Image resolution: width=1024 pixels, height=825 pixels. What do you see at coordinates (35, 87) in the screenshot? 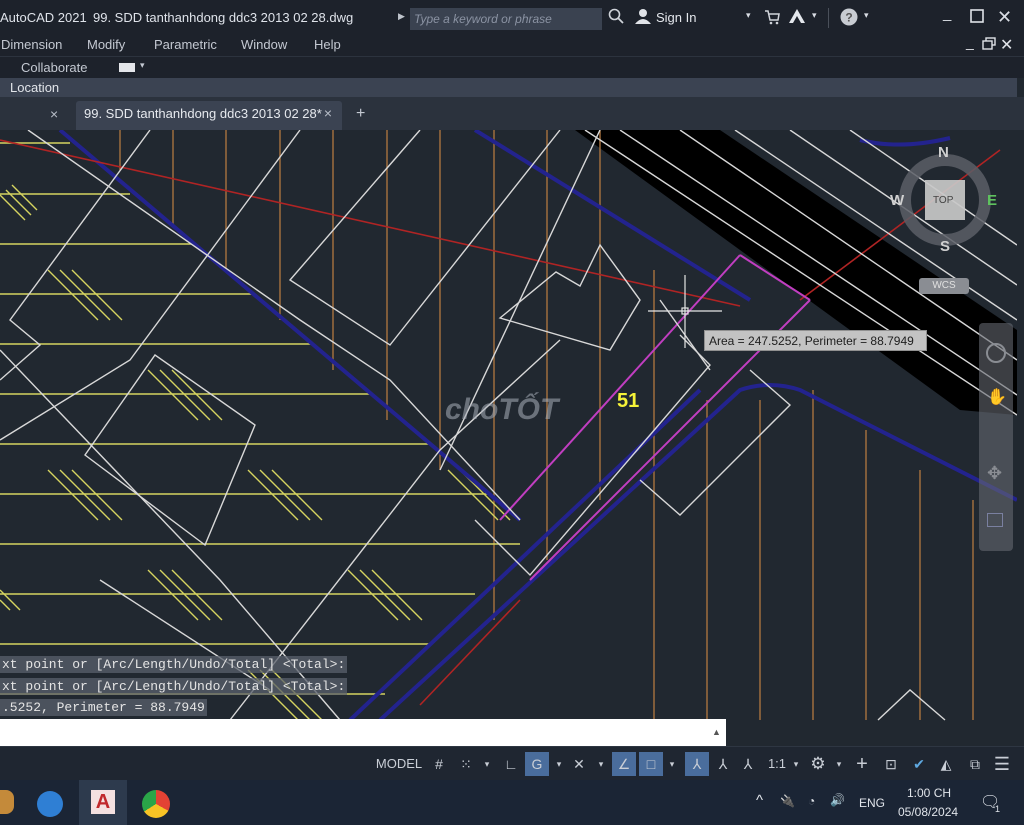
I see `location-label: Location` at bounding box center [35, 87].